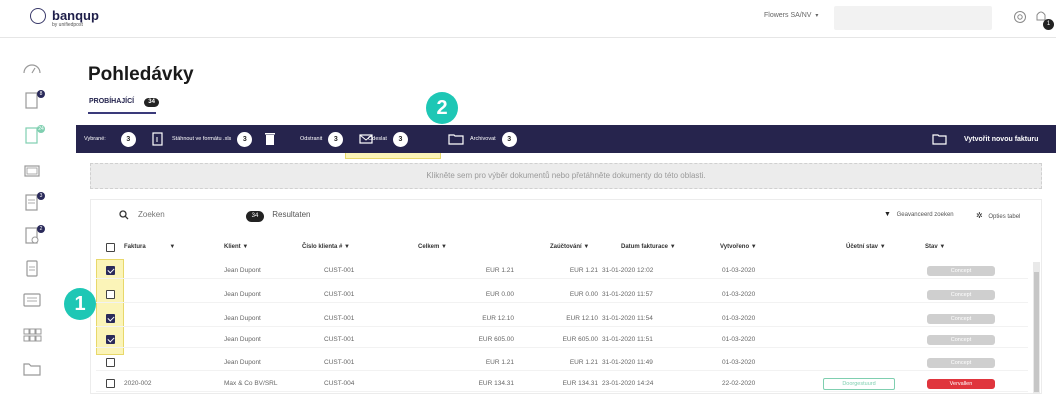 Image resolution: width=1056 pixels, height=394 pixels. I want to click on col-header-ucetni-stav: Účetní stav ▼, so click(866, 247).